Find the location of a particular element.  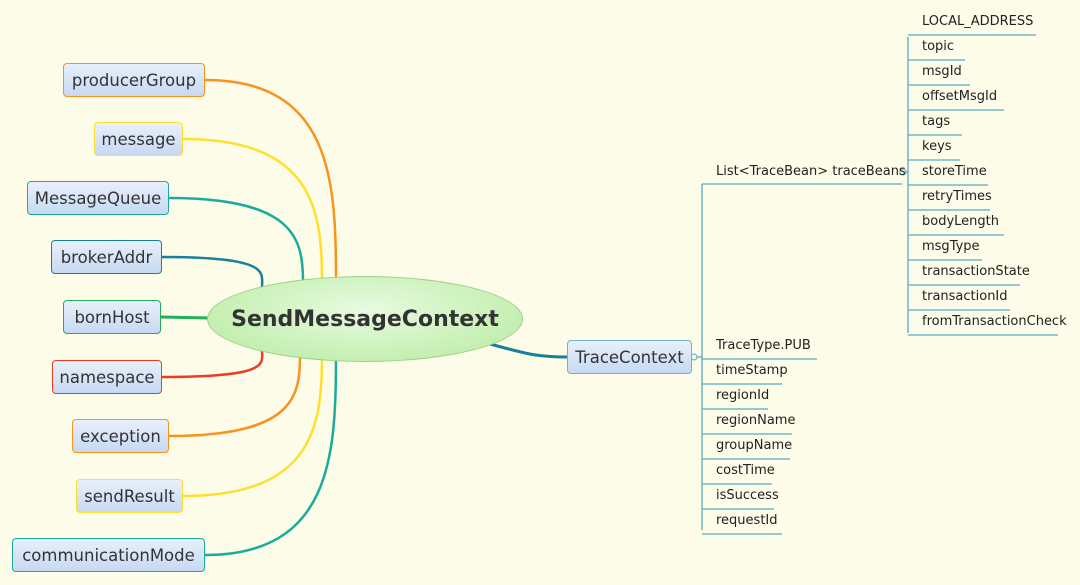

trace-context-field: isSuccess is located at coordinates (747, 495).